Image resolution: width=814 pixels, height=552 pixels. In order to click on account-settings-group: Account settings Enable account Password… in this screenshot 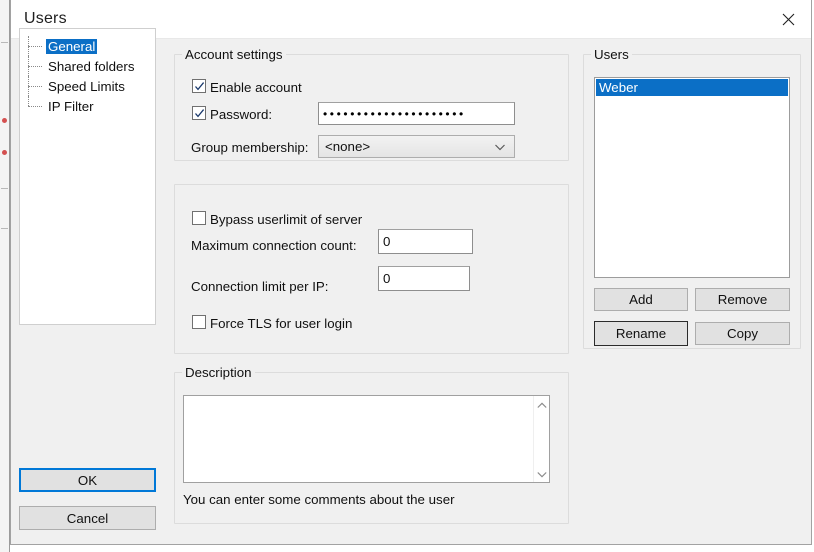, I will do `click(371, 104)`.